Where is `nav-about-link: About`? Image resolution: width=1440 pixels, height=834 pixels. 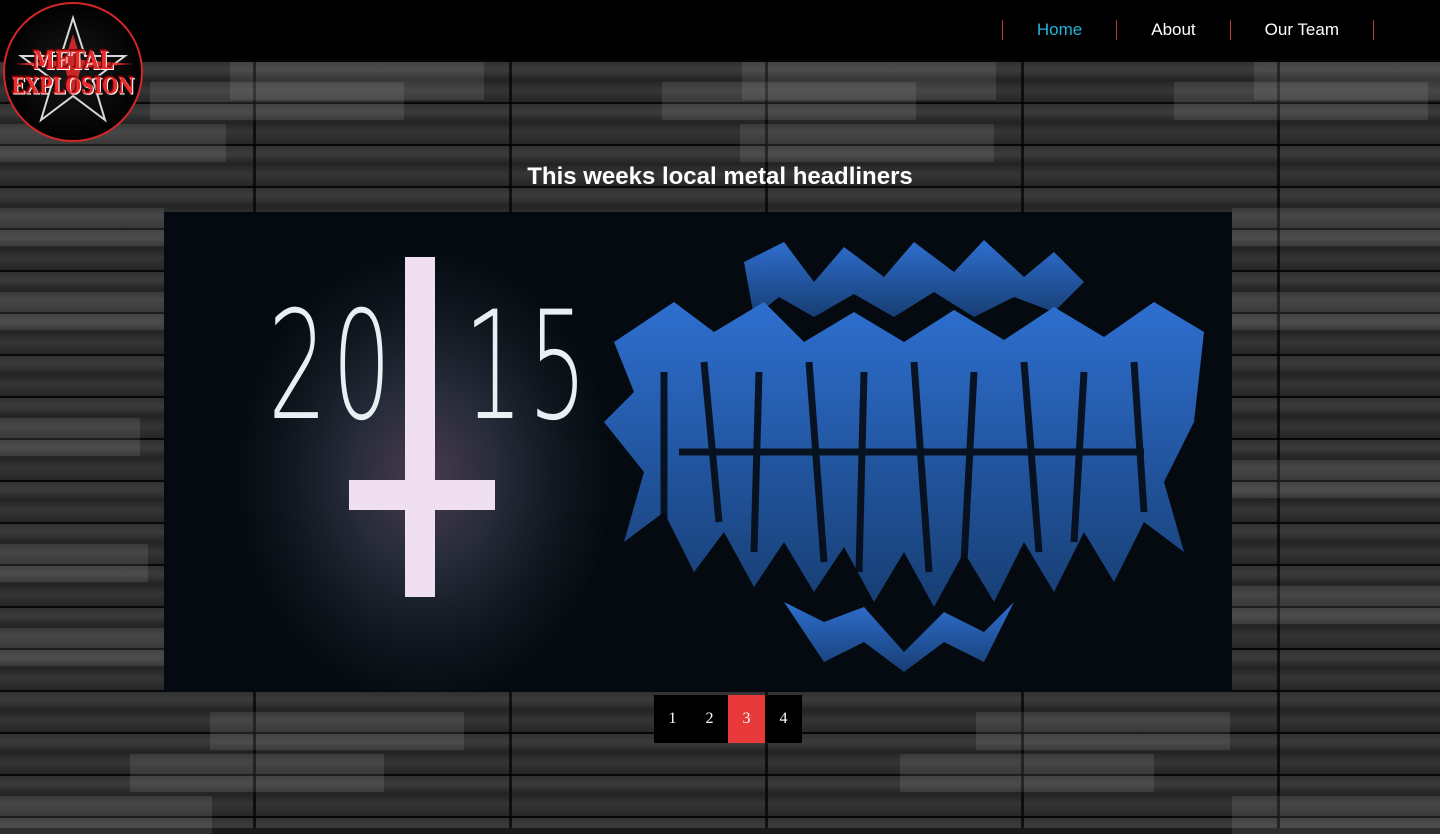 nav-about-link: About is located at coordinates (1173, 30).